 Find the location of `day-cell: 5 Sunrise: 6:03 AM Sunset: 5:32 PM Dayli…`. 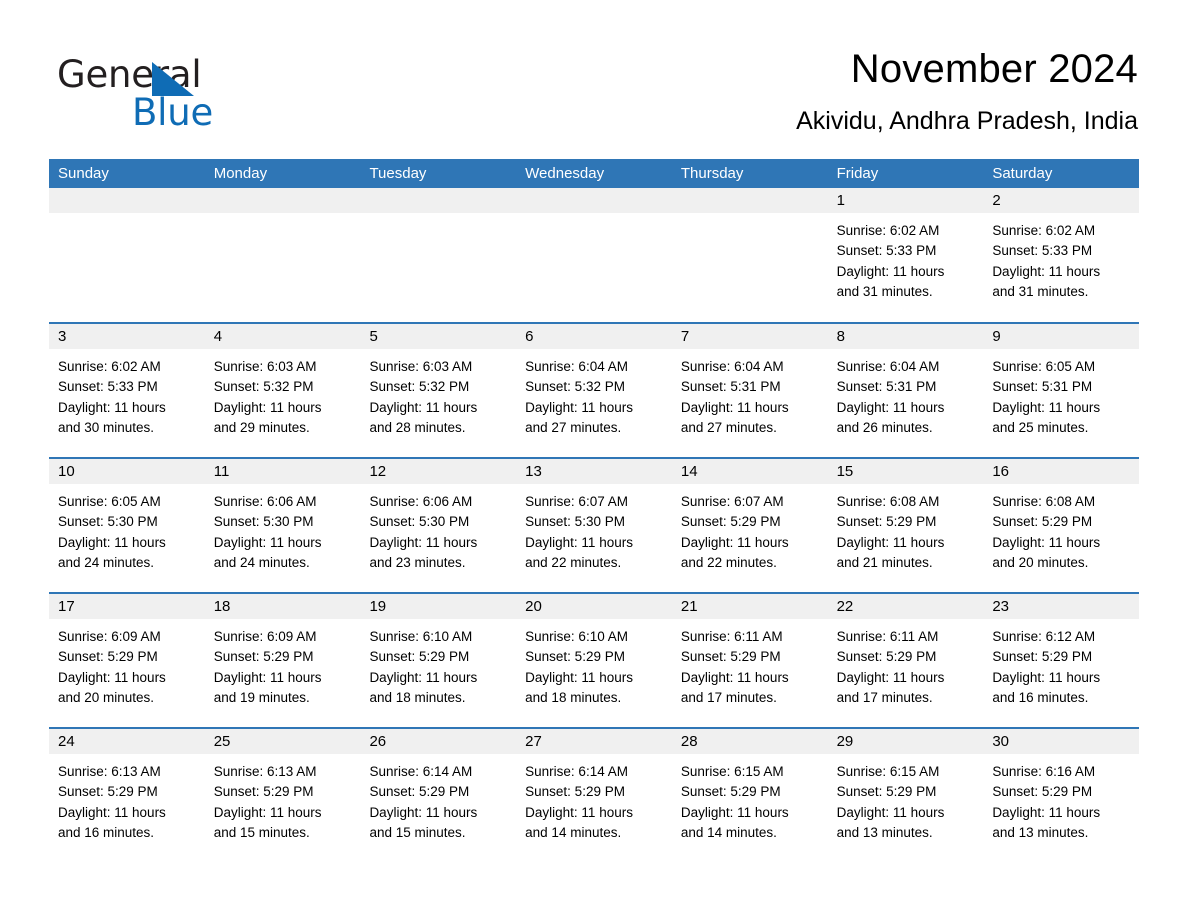

day-cell: 5 Sunrise: 6:03 AM Sunset: 5:32 PM Dayli… is located at coordinates (438, 390).